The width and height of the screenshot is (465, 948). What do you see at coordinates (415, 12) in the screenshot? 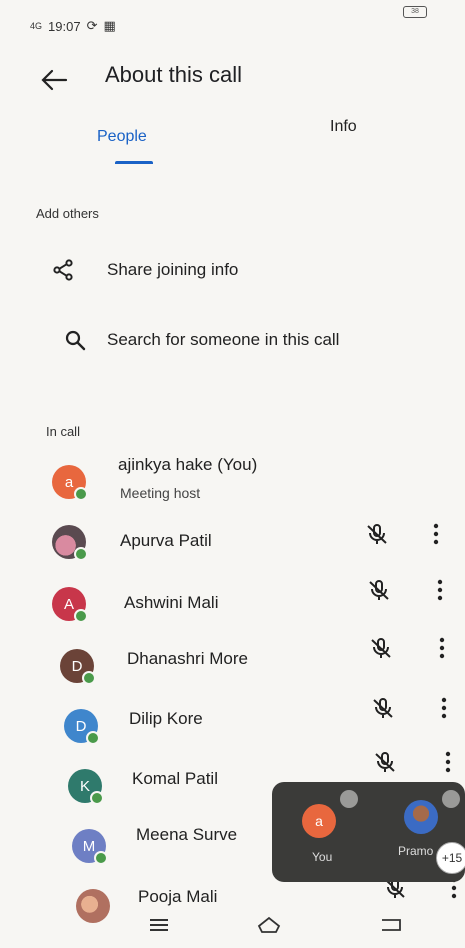
I see `battery-icon: 38` at bounding box center [415, 12].